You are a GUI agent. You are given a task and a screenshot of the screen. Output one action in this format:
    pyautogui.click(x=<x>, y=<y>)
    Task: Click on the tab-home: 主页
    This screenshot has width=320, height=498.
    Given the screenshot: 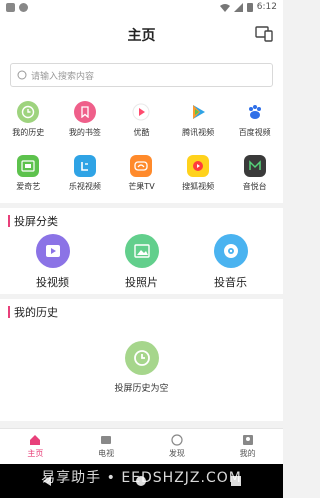 What is the action you would take?
    pyautogui.click(x=35, y=446)
    